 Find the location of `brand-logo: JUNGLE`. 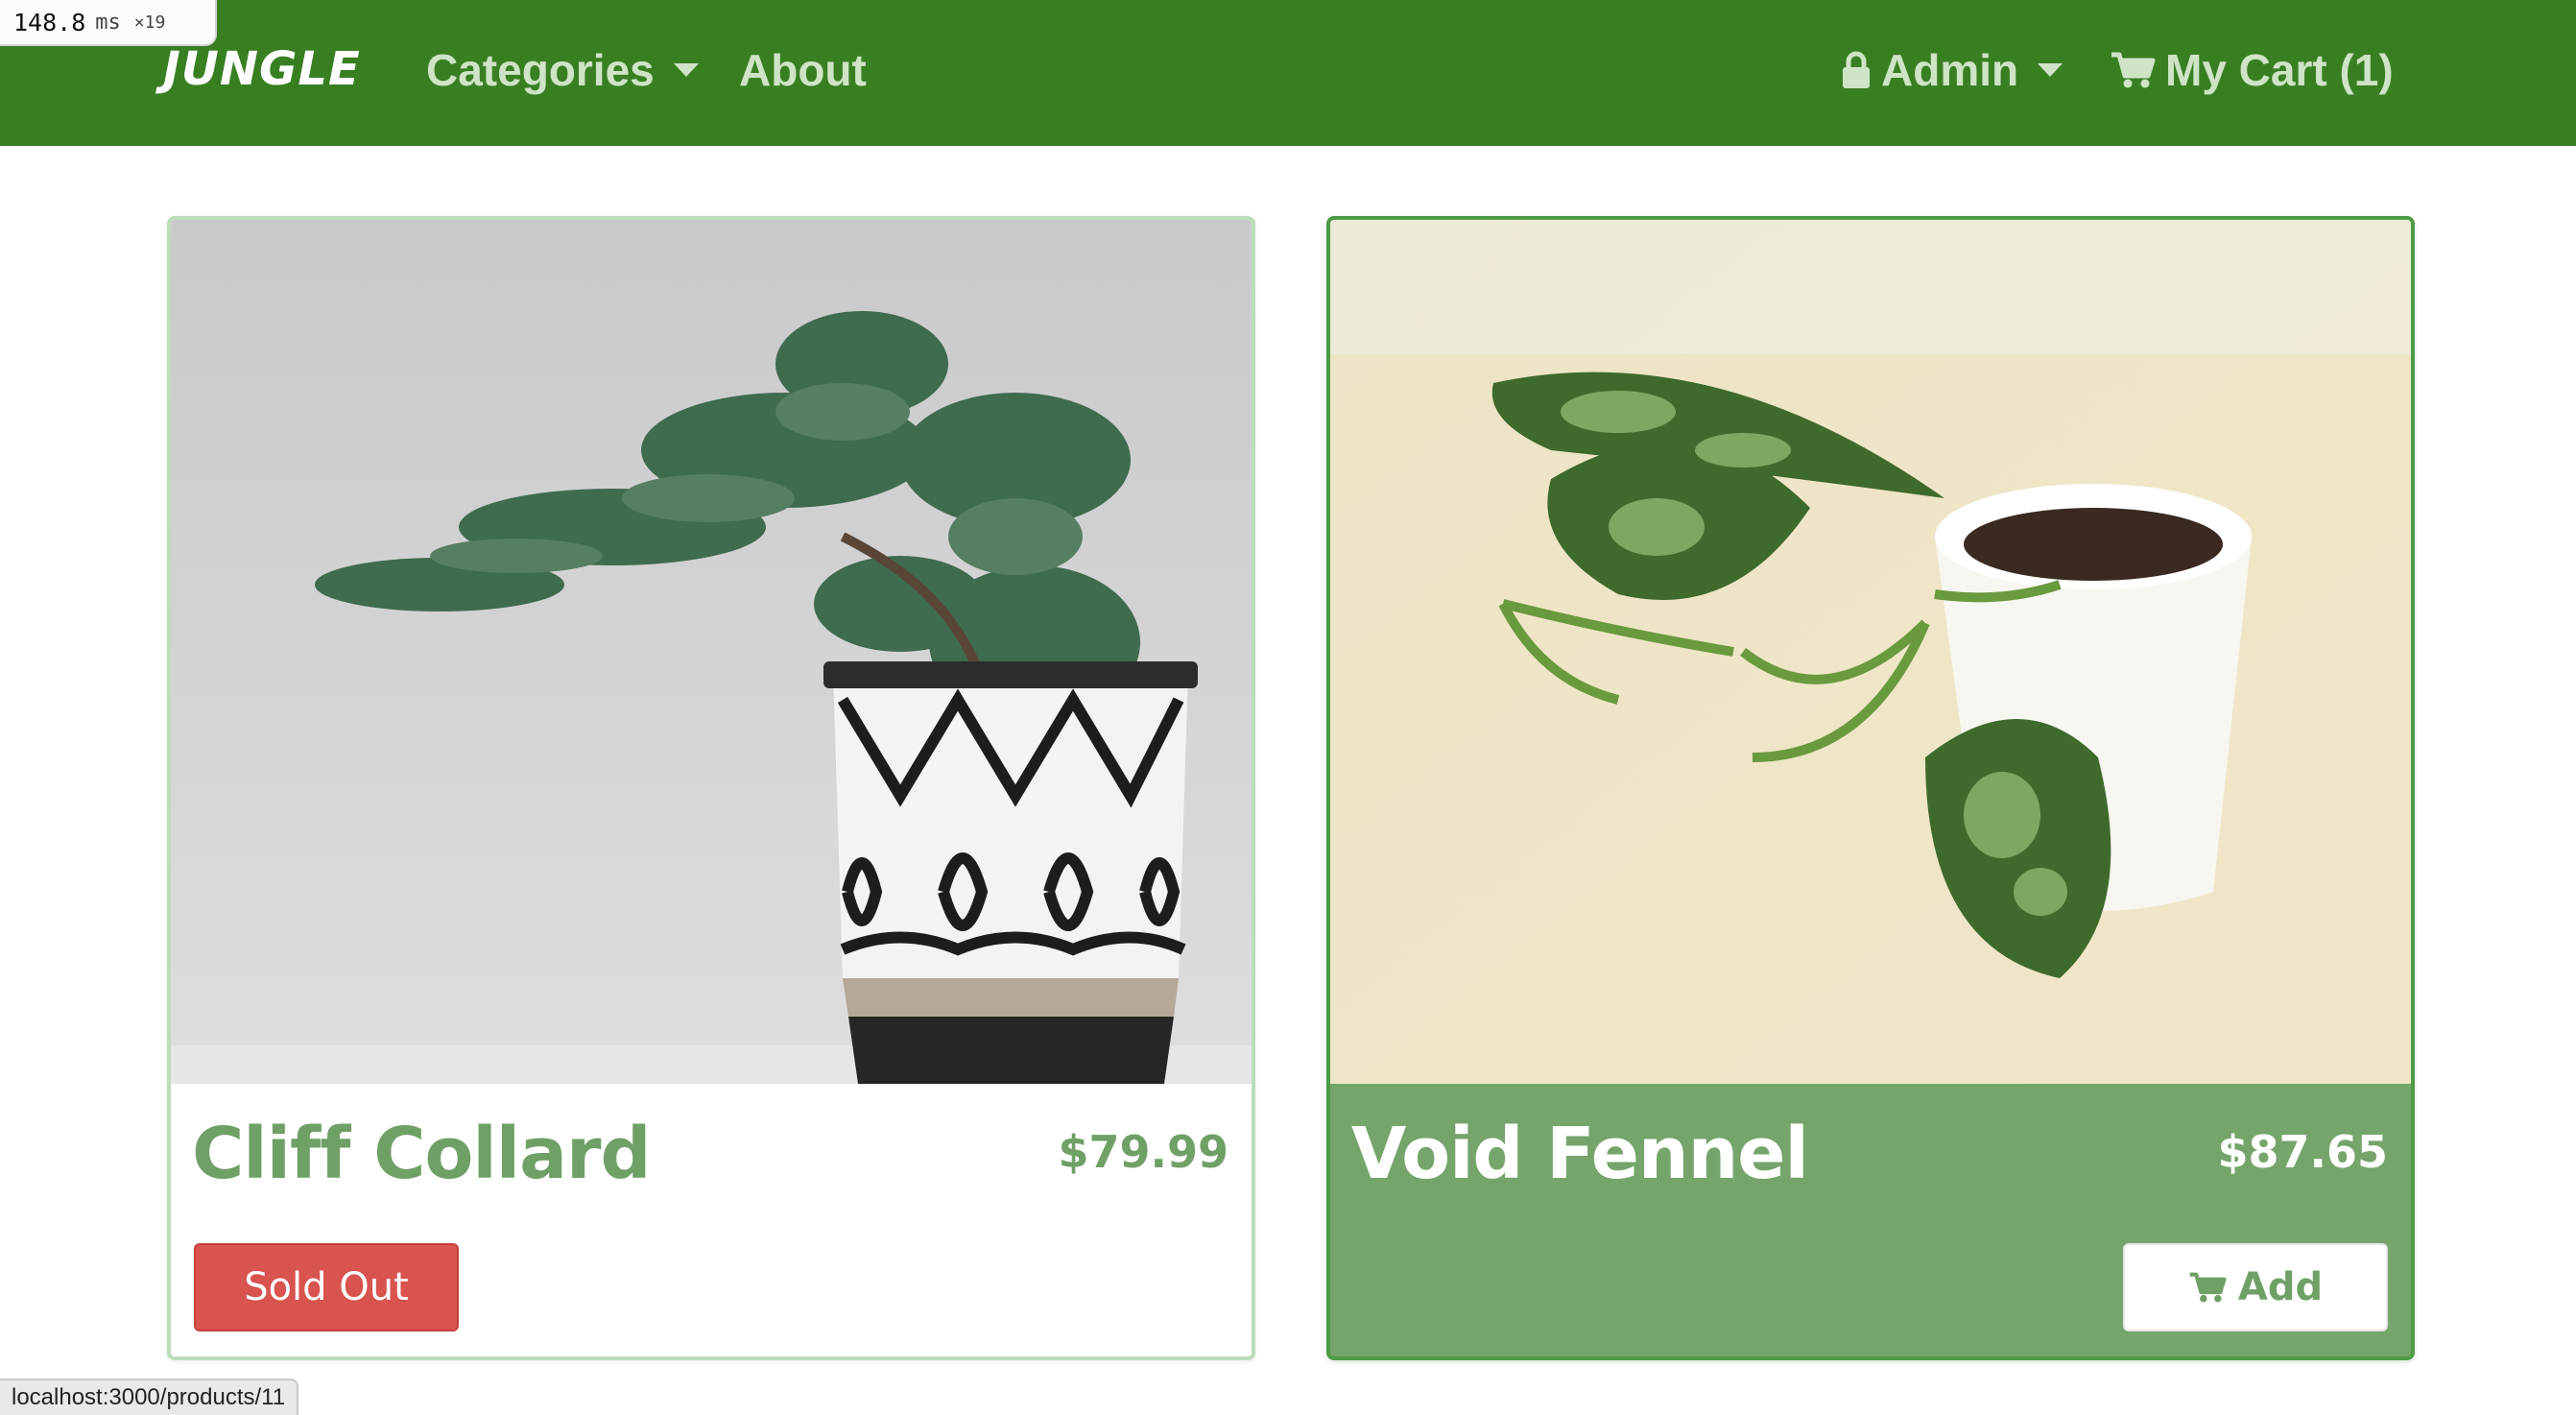

brand-logo: JUNGLE is located at coordinates (262, 69).